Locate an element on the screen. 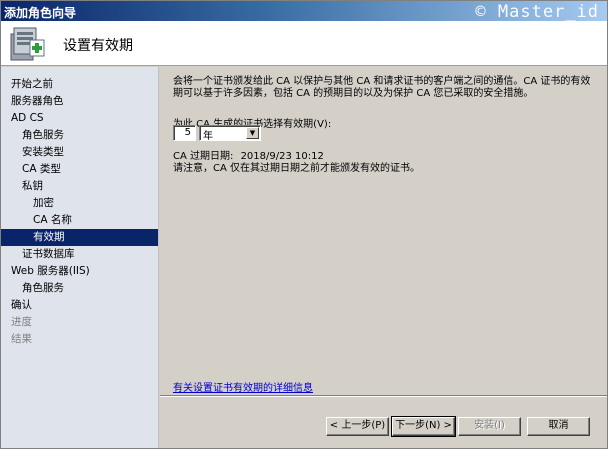 This screenshot has height=449, width=608. more-info-link: 有关设置证书有效期的详细信息 is located at coordinates (243, 386).